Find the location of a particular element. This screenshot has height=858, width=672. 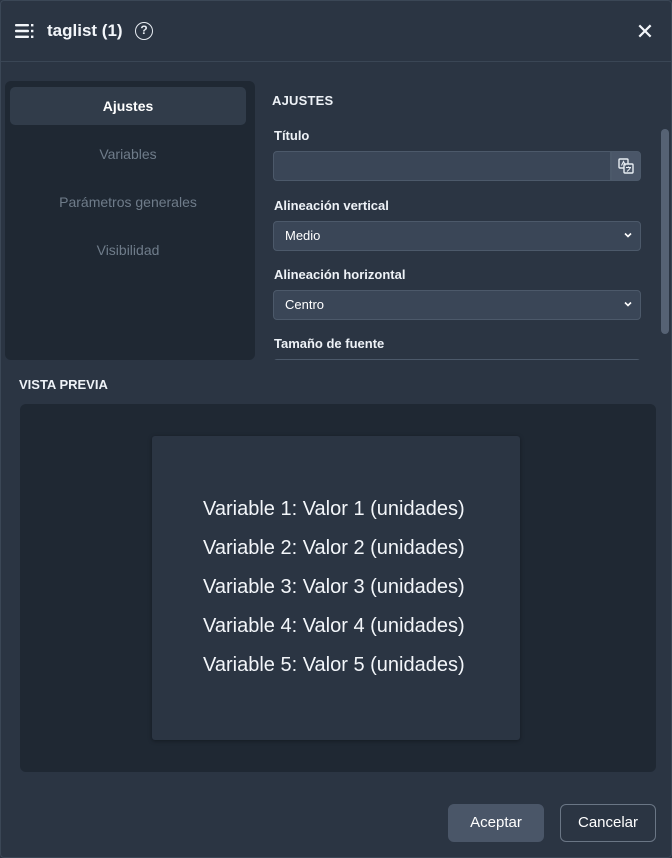

sidebar-item-variables: Variables is located at coordinates (128, 154).